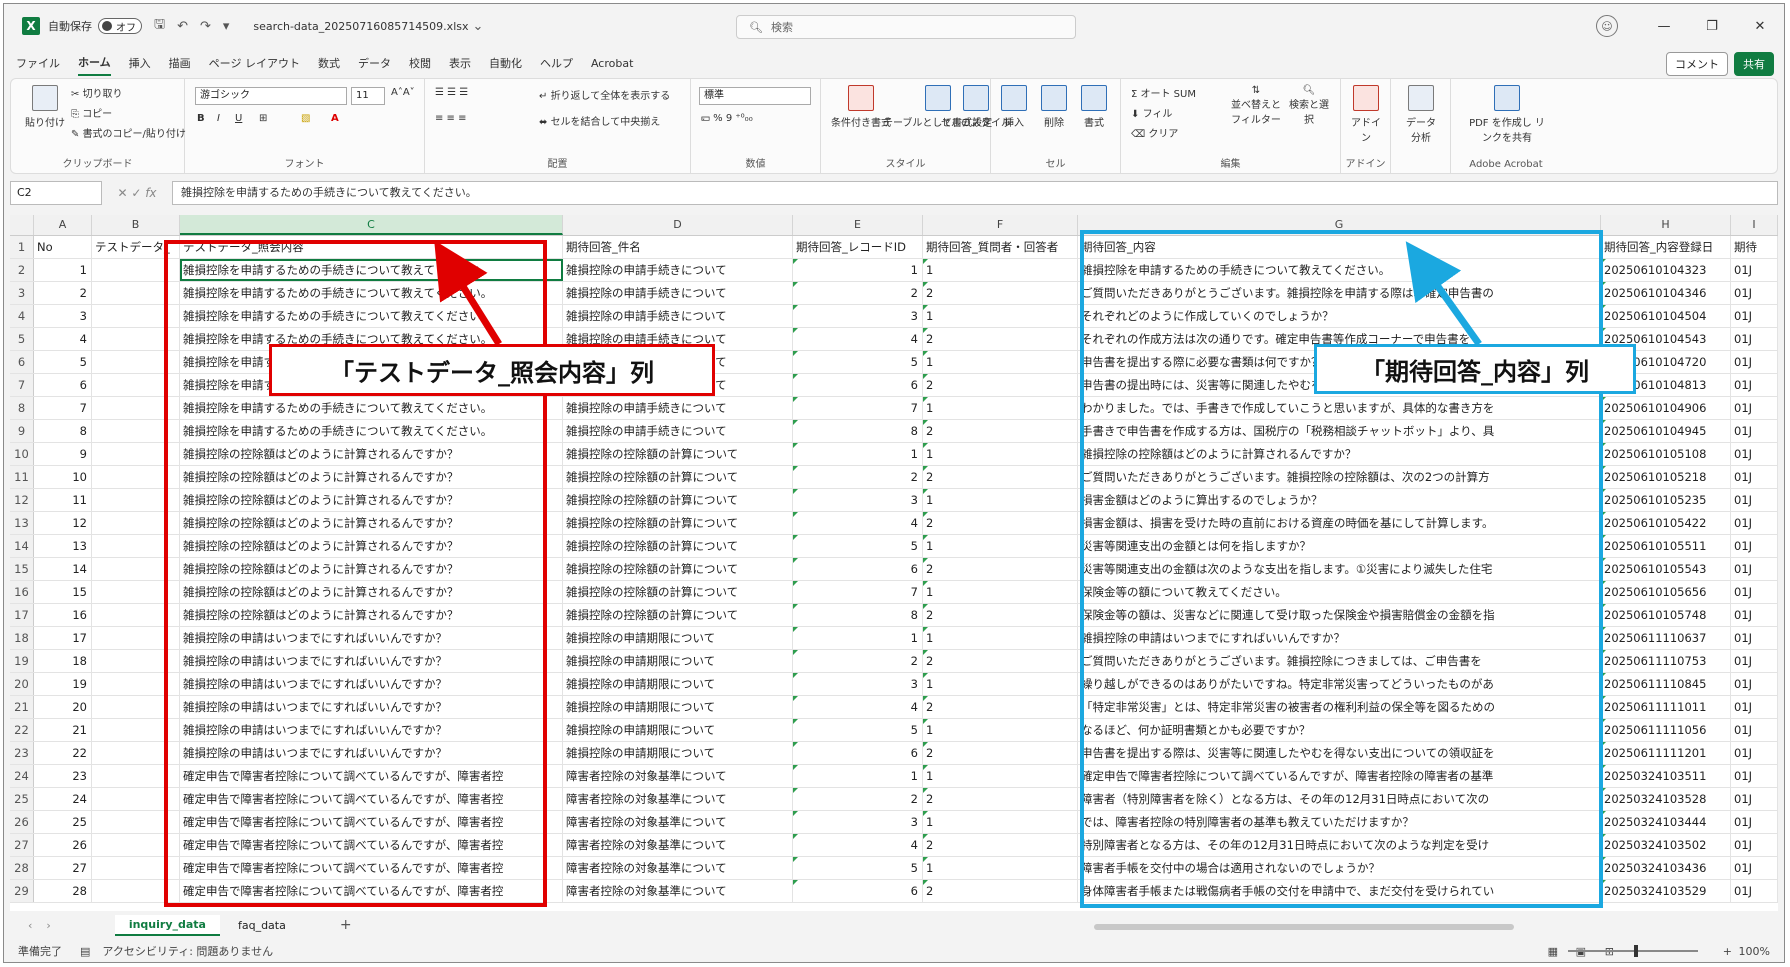 The height and width of the screenshot is (967, 1790). What do you see at coordinates (136, 225) in the screenshot?
I see `column-header: B` at bounding box center [136, 225].